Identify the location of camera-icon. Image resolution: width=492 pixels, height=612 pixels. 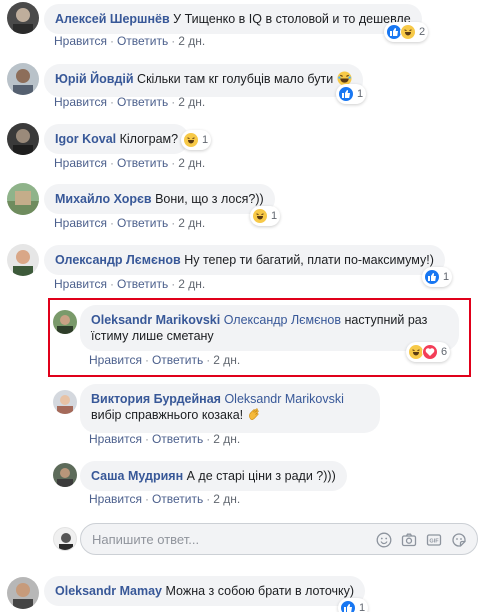
(408, 539).